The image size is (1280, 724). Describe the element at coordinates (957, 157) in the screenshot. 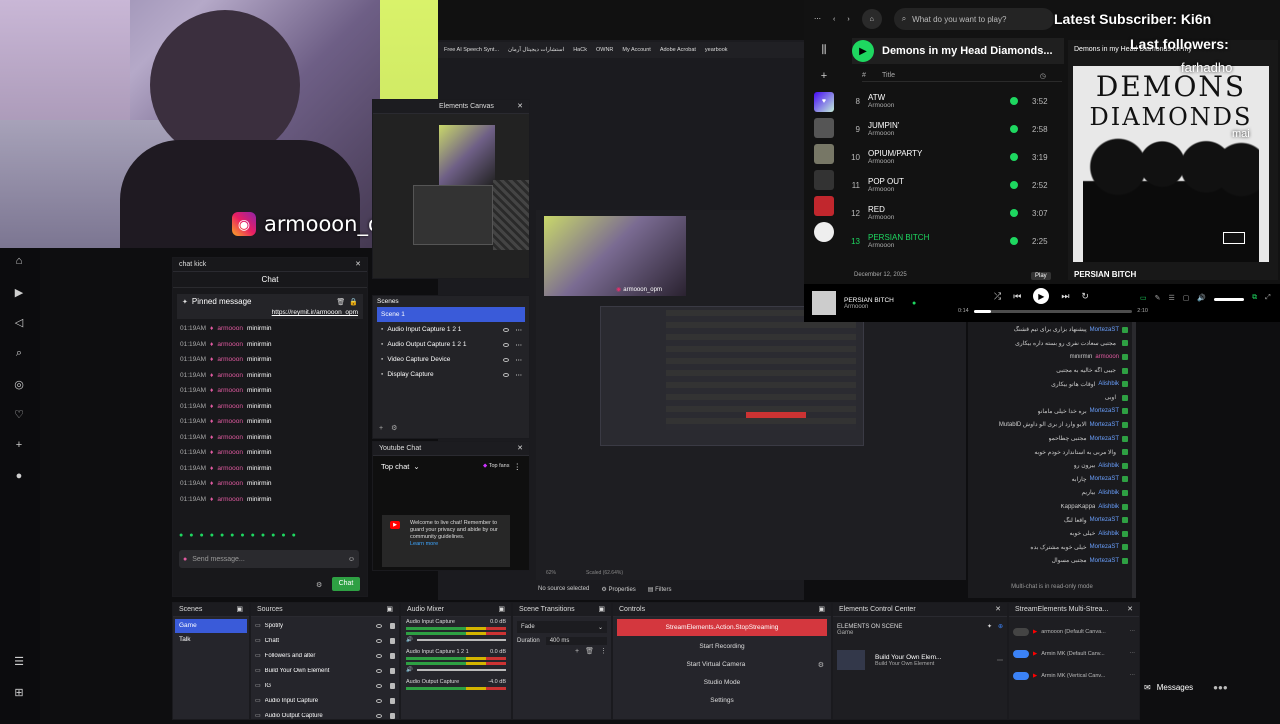

I see `track-row: 10 OPIUM/PARTY Armooon 3:19` at that location.